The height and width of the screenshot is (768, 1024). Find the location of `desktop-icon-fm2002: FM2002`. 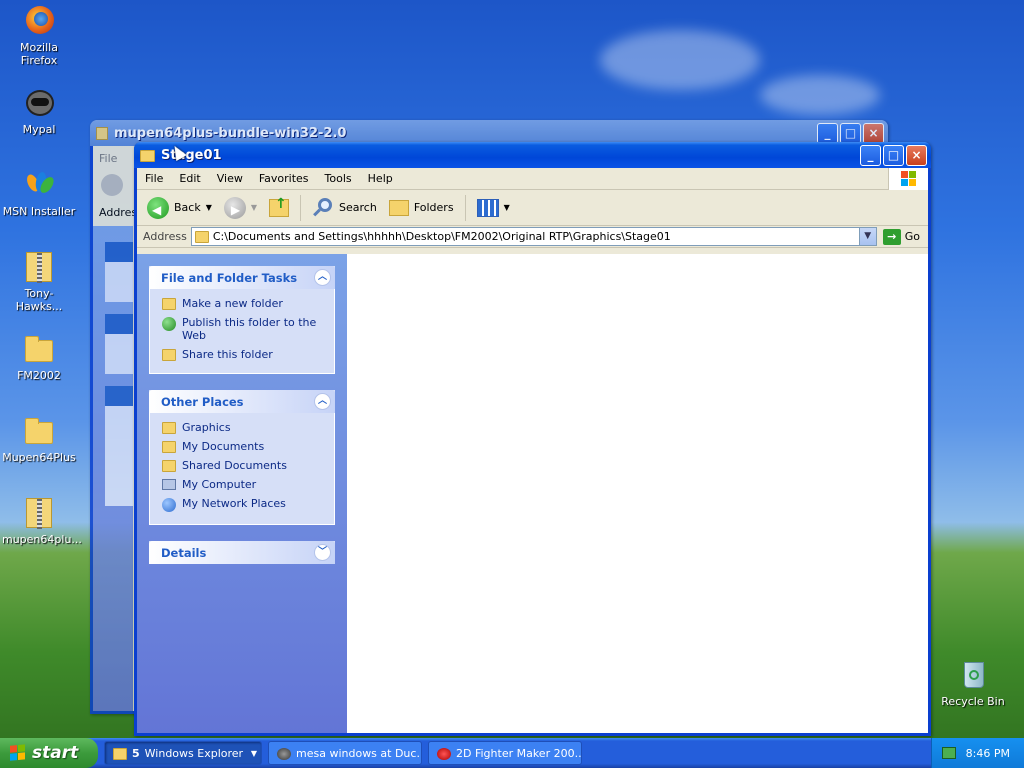

desktop-icon-fm2002: FM2002 is located at coordinates (39, 357).